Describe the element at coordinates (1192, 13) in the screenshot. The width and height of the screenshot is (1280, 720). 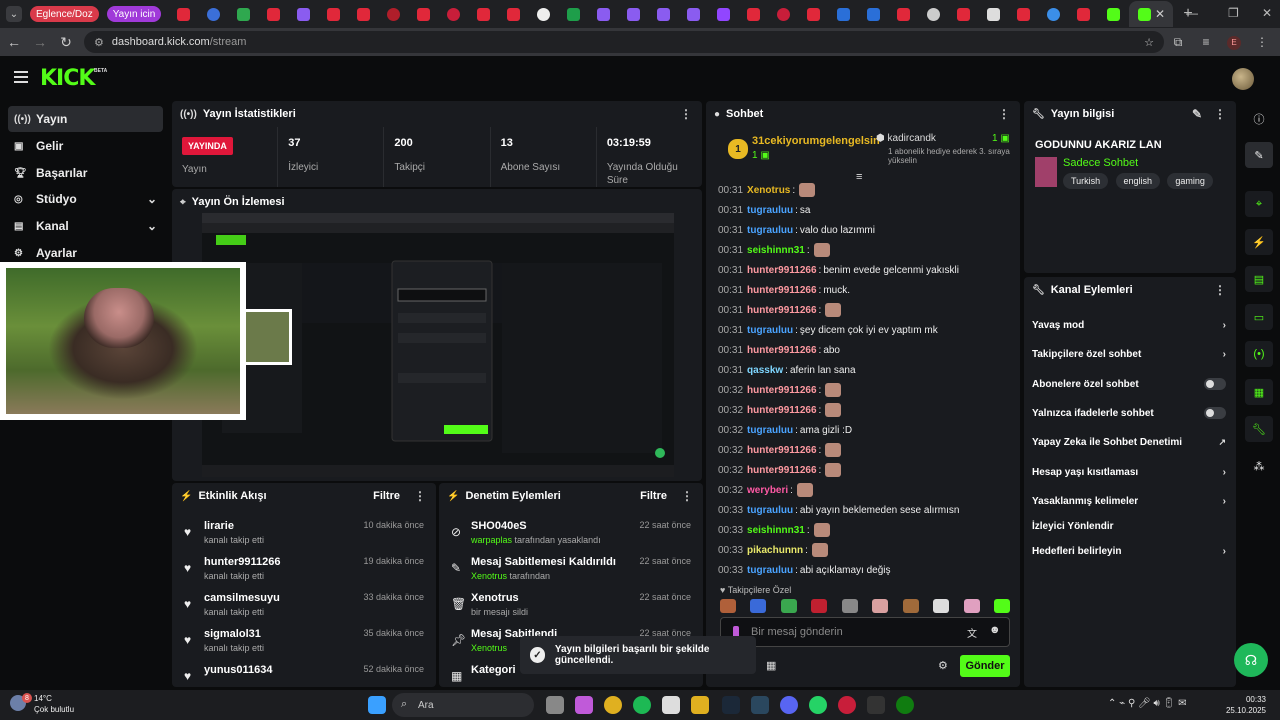
I see `minimize-icon: —` at that location.